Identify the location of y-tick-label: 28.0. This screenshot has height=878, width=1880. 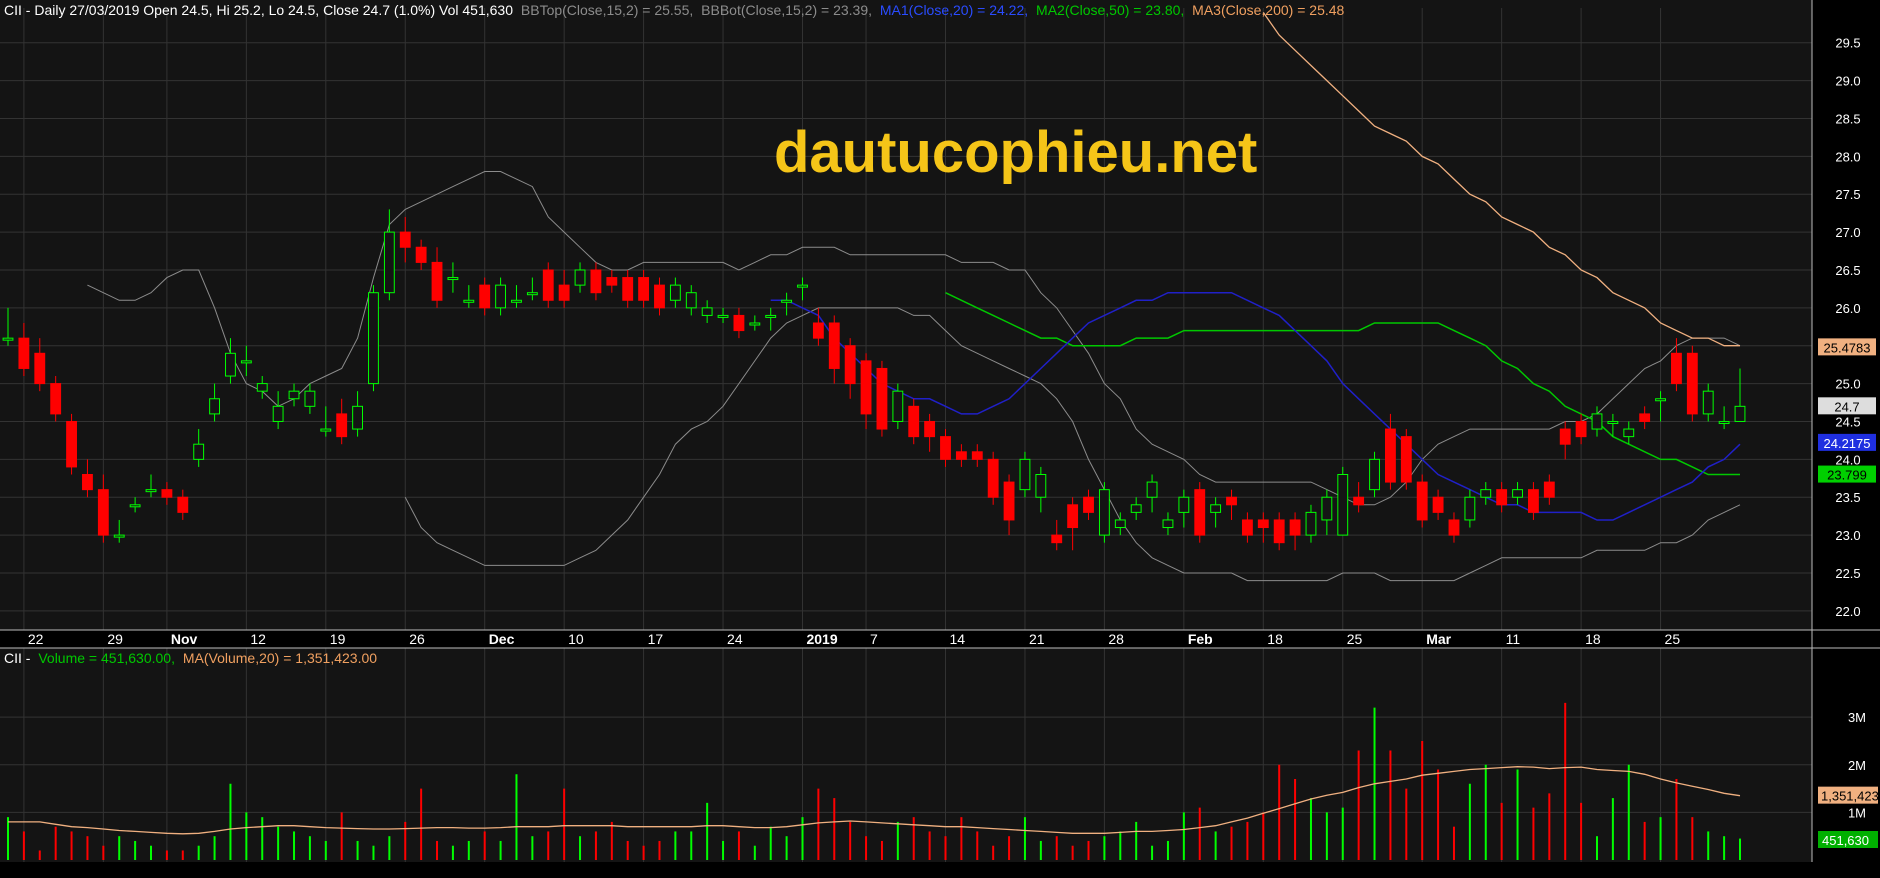
(1847, 156).